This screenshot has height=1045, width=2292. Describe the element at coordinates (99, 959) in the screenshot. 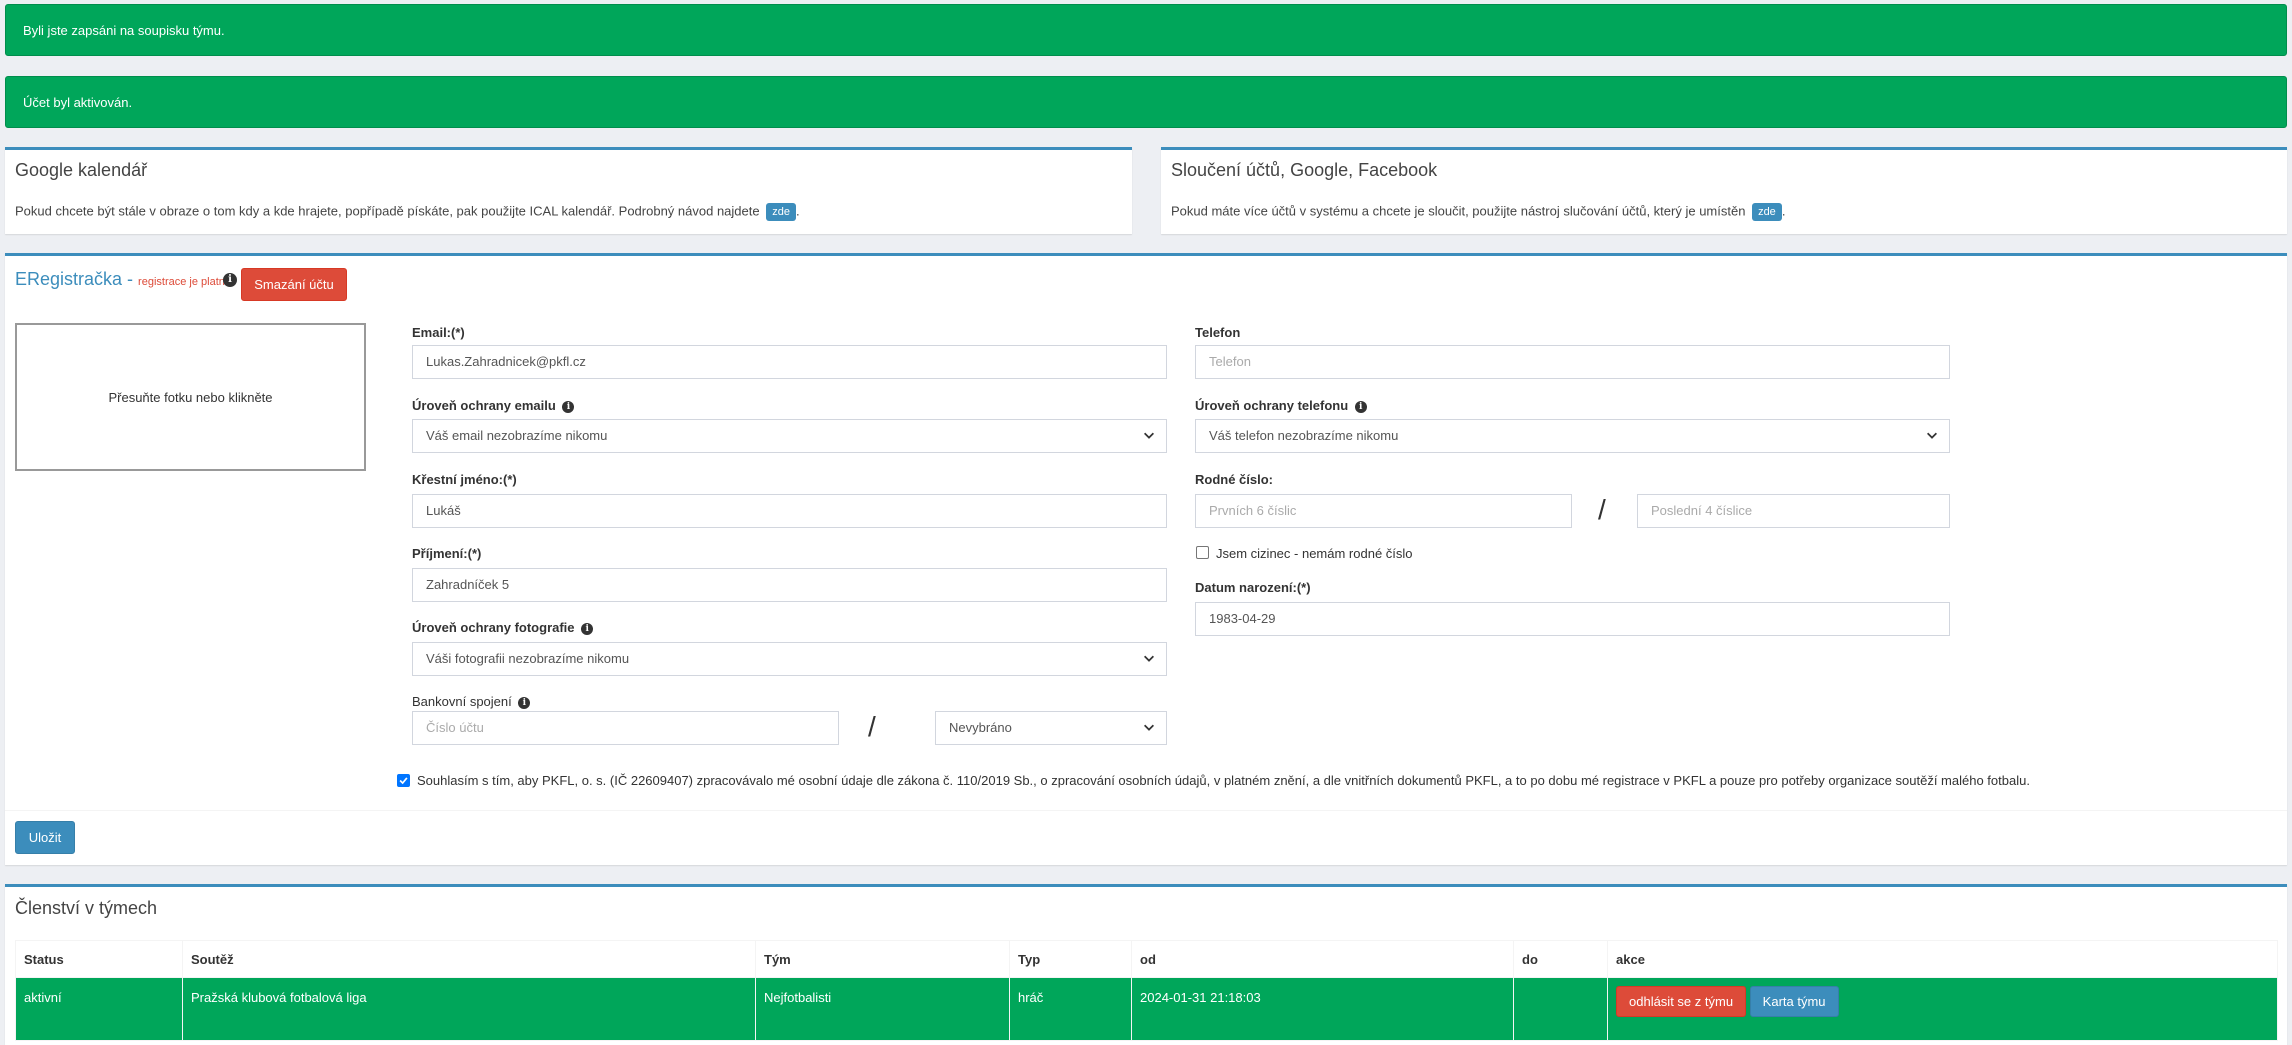

I see `col-status: Status` at that location.